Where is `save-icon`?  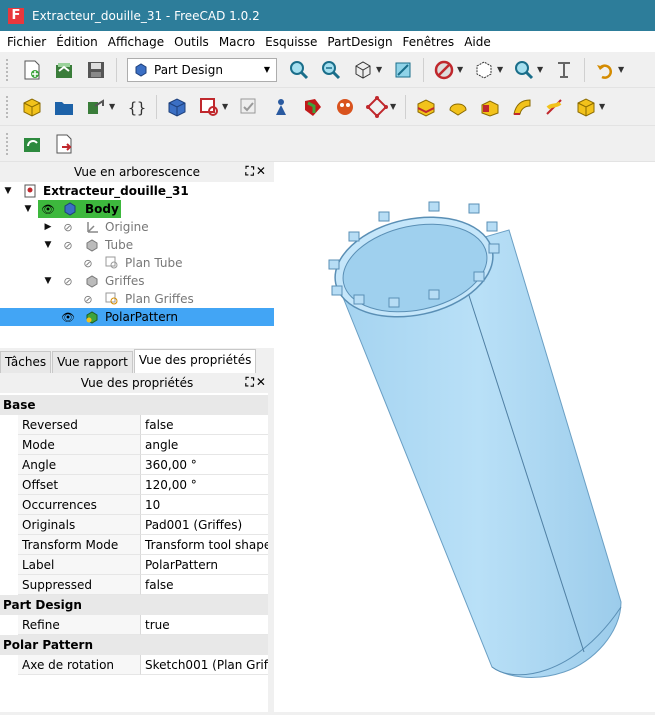
save-icon is located at coordinates (96, 70).